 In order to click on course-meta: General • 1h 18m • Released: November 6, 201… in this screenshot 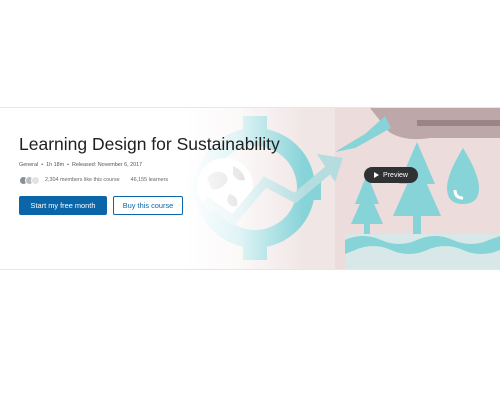, I will do `click(80, 165)`.